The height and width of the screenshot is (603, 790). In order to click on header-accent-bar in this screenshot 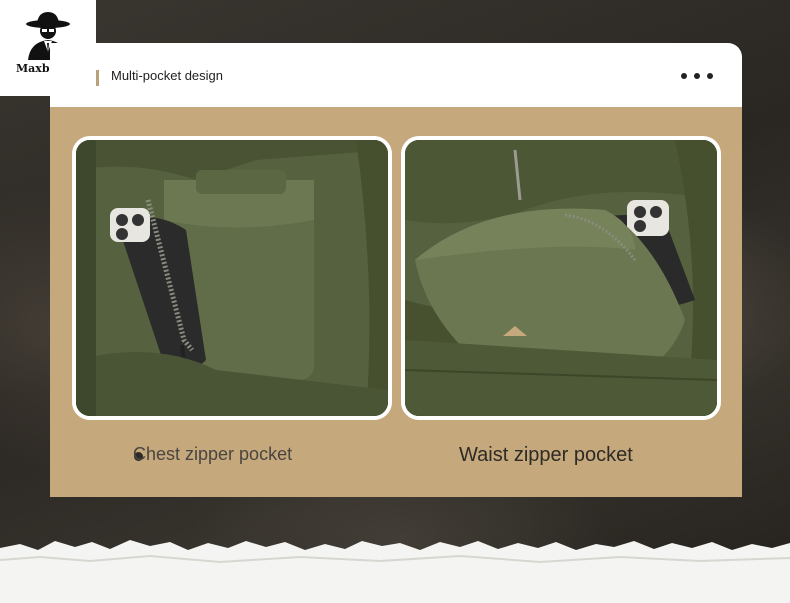, I will do `click(97, 78)`.